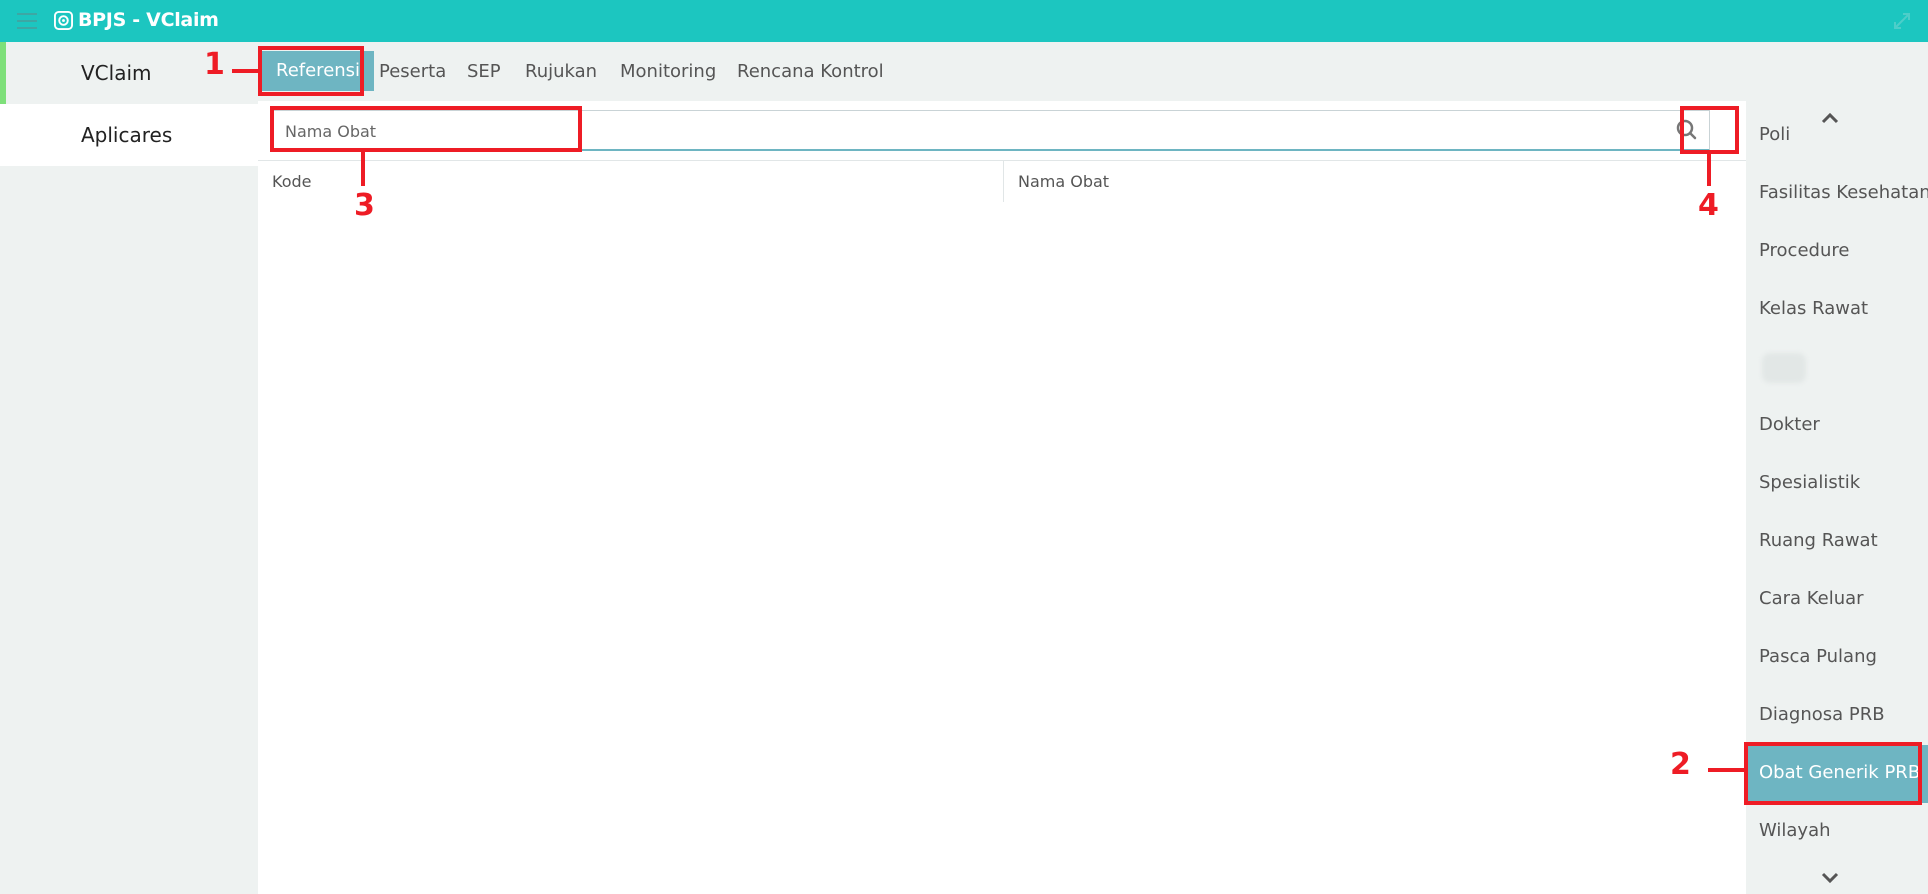 This screenshot has height=894, width=1928. Describe the element at coordinates (1837, 368) in the screenshot. I see `ref-item-blurred` at that location.